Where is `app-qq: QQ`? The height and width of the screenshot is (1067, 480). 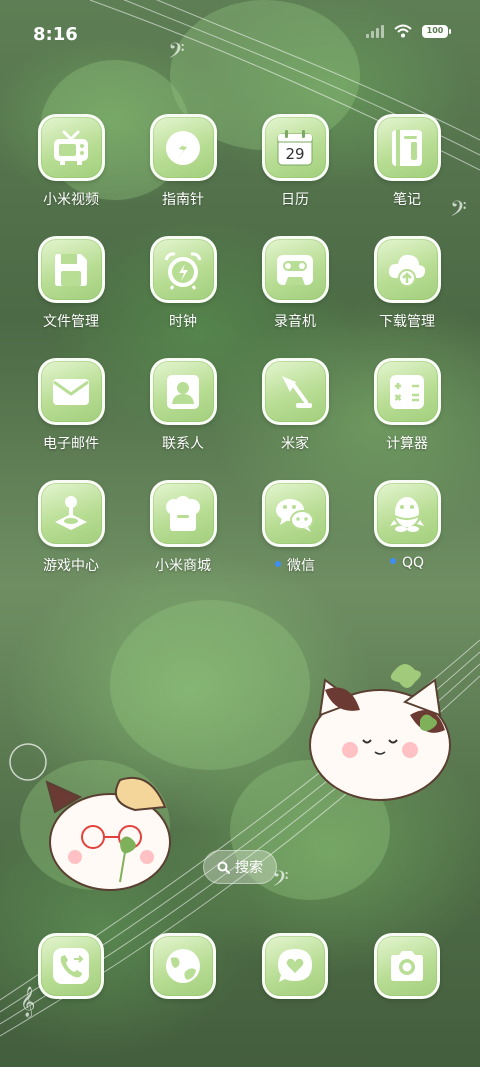
app-qq: QQ is located at coordinates (407, 525).